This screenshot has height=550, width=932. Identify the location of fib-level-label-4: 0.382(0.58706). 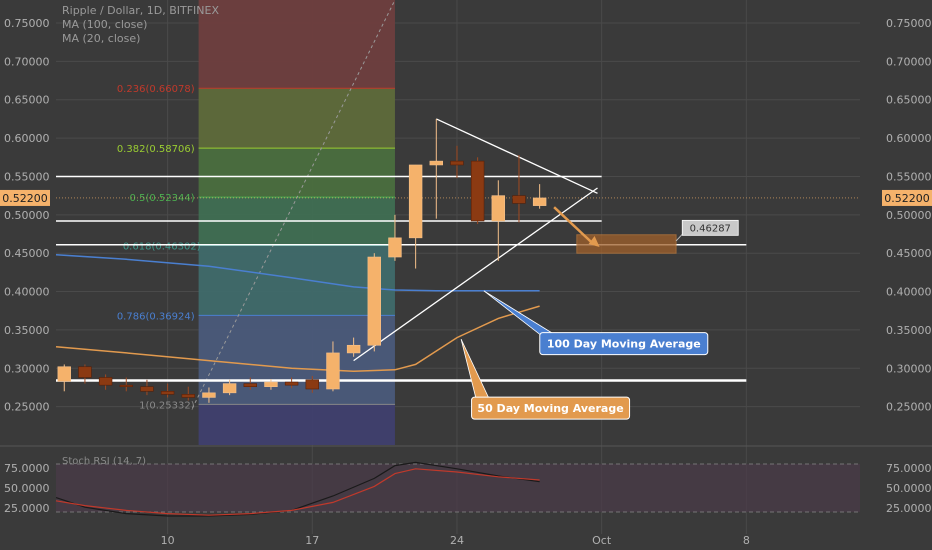
(156, 149).